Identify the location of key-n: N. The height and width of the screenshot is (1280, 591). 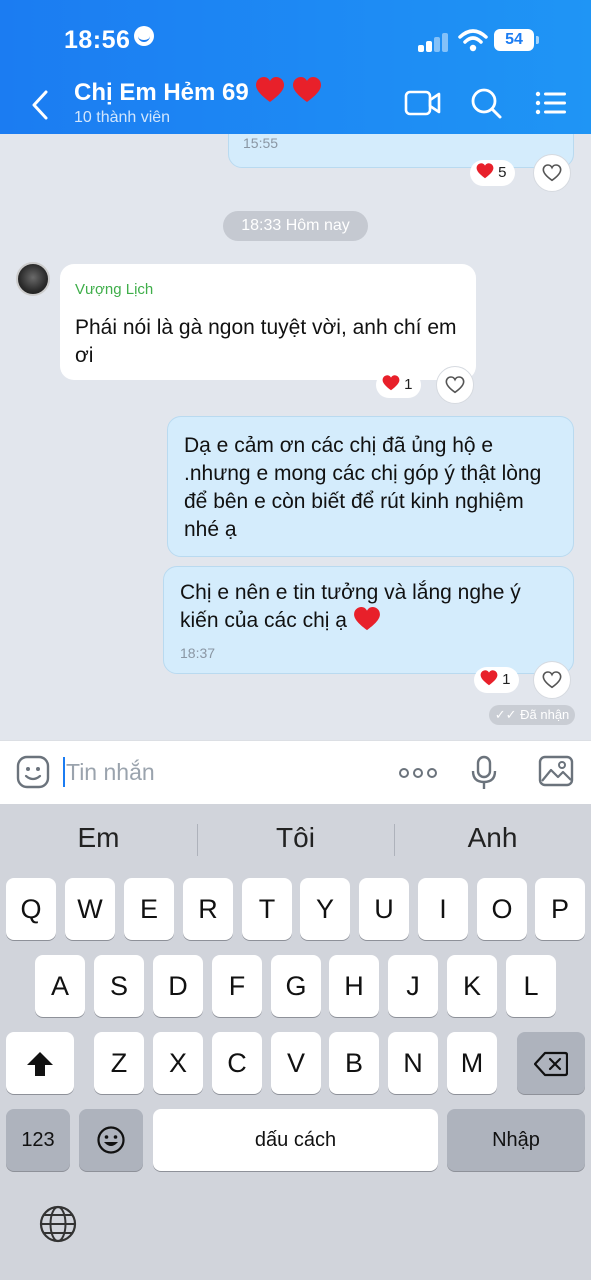
(413, 1063).